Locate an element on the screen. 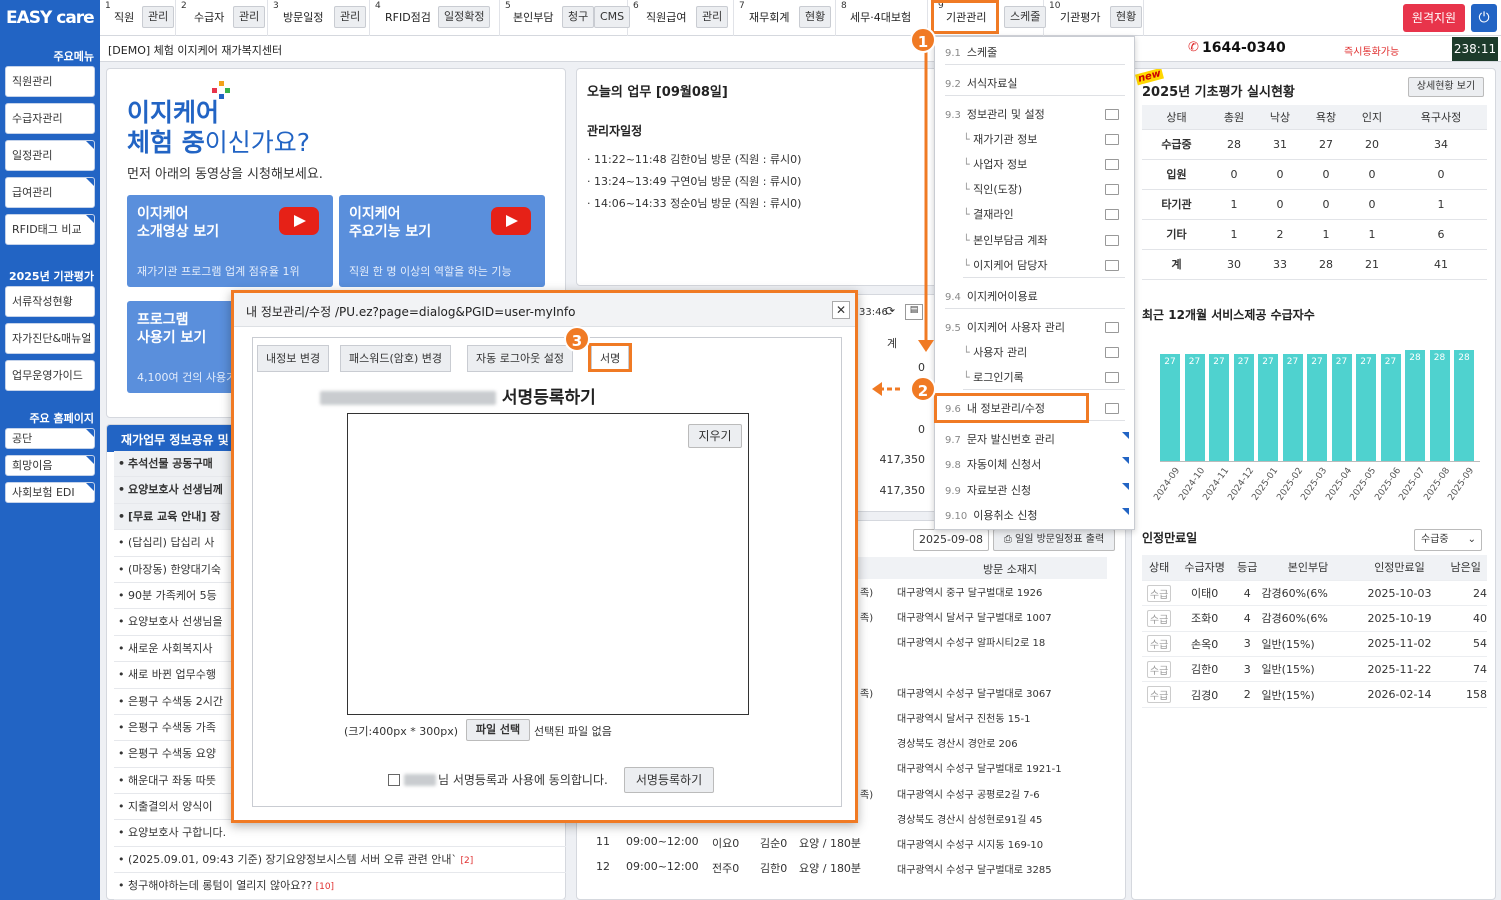 This screenshot has width=1501, height=900. menu-label: RFID점검 is located at coordinates (408, 17).